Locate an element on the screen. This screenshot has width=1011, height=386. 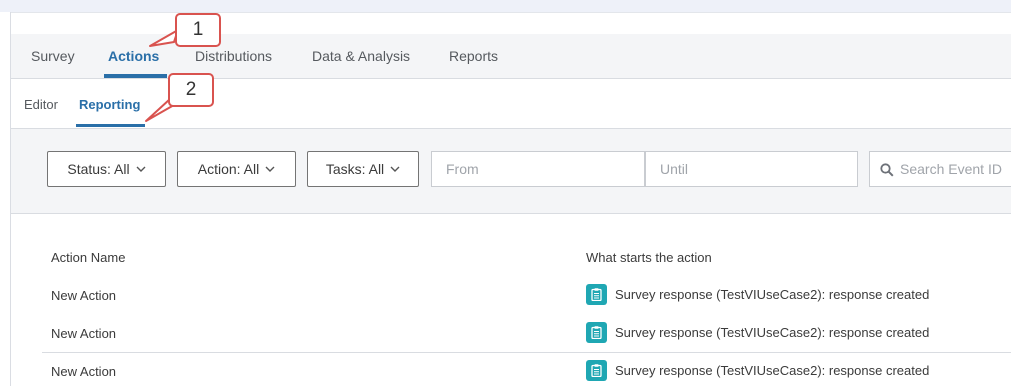
tab-actions: Actions is located at coordinates (133, 56).